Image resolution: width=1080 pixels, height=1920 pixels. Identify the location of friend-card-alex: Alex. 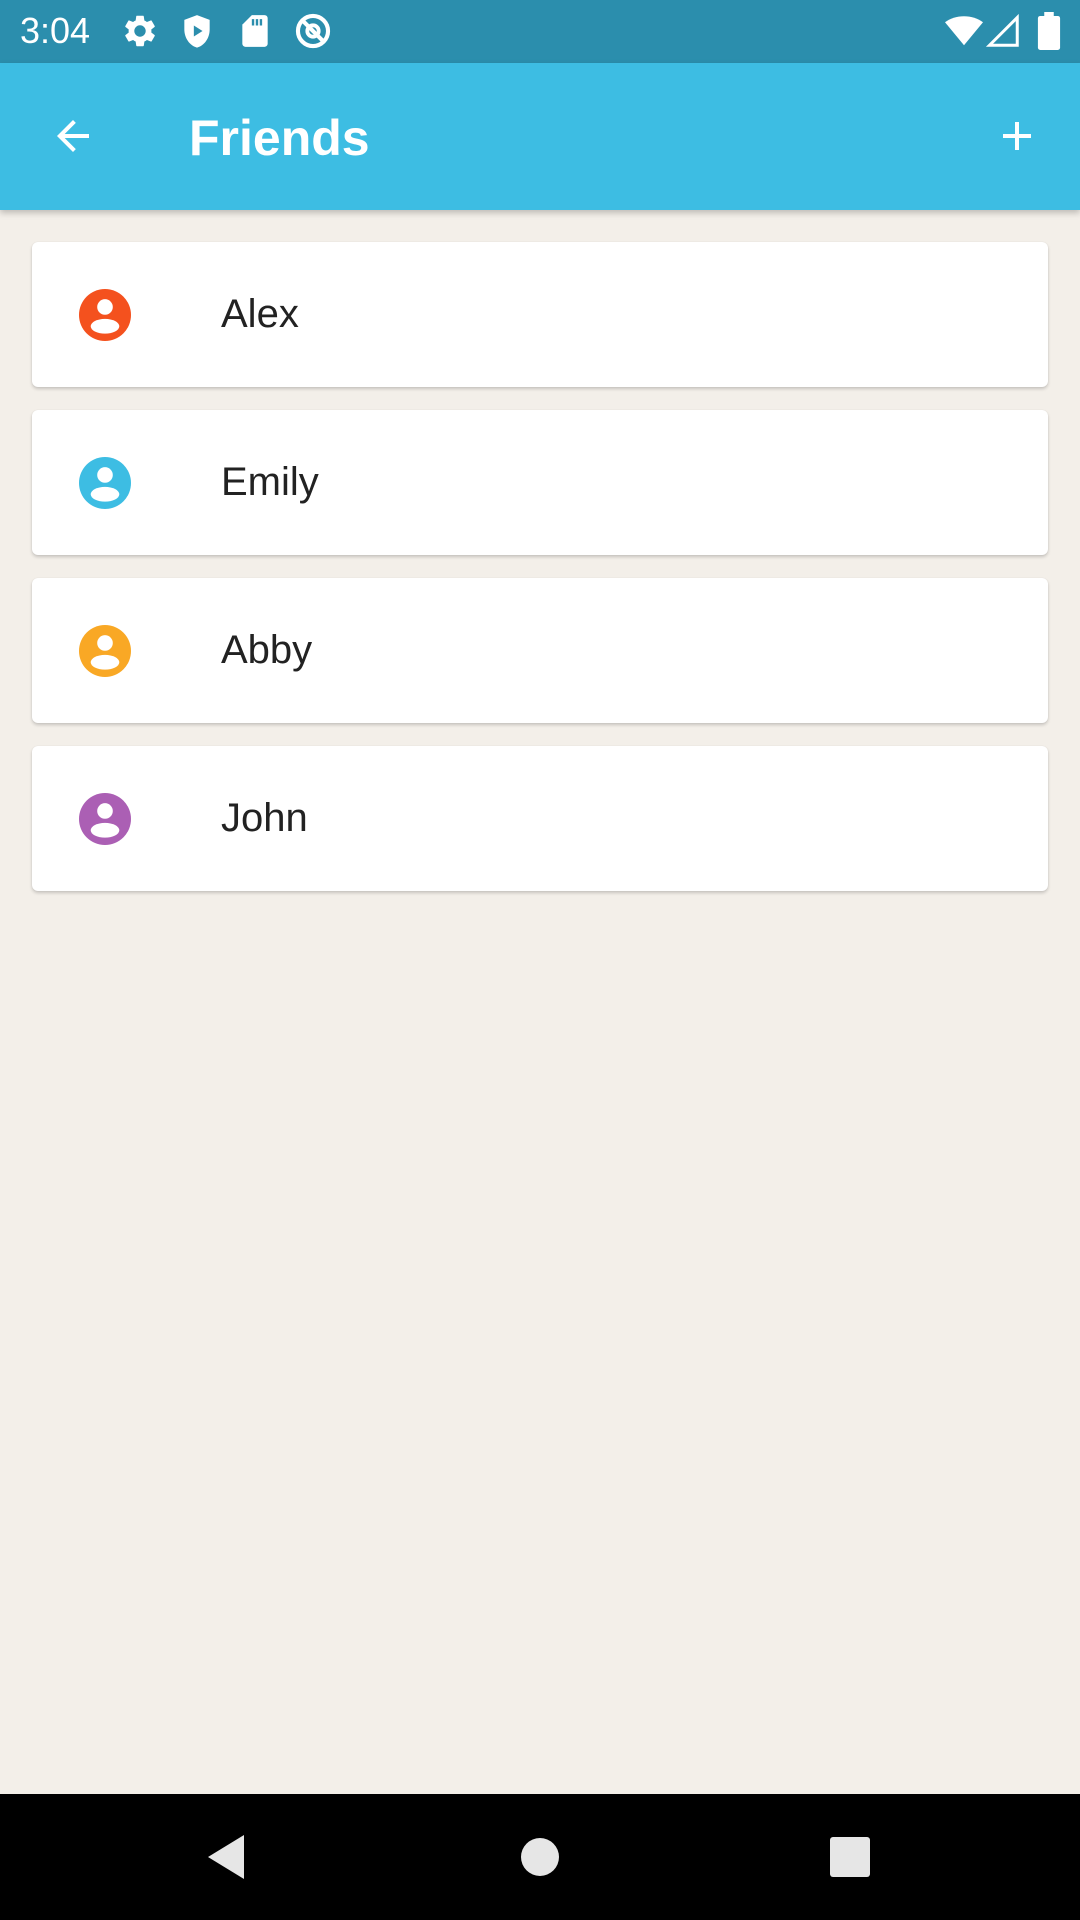
(540, 314).